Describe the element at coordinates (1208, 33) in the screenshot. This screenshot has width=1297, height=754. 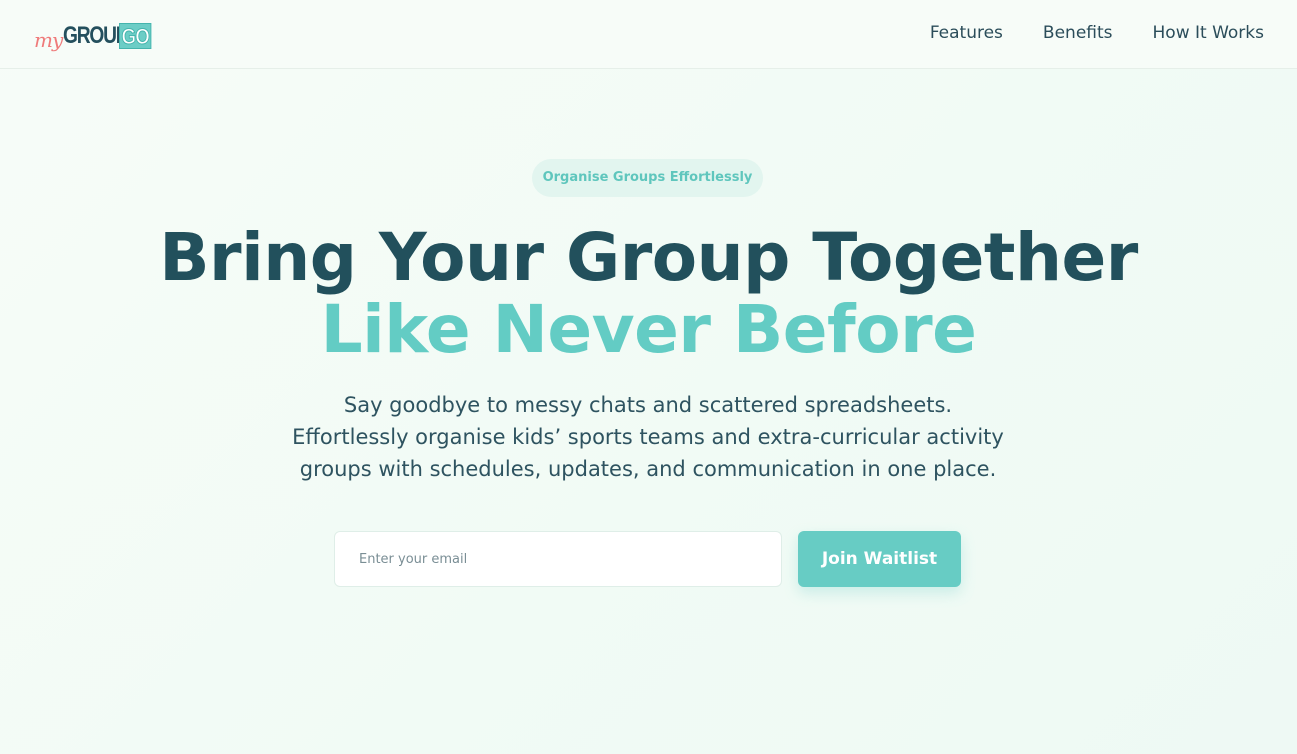
I see `nav-link-how-it-works: How It Works` at that location.